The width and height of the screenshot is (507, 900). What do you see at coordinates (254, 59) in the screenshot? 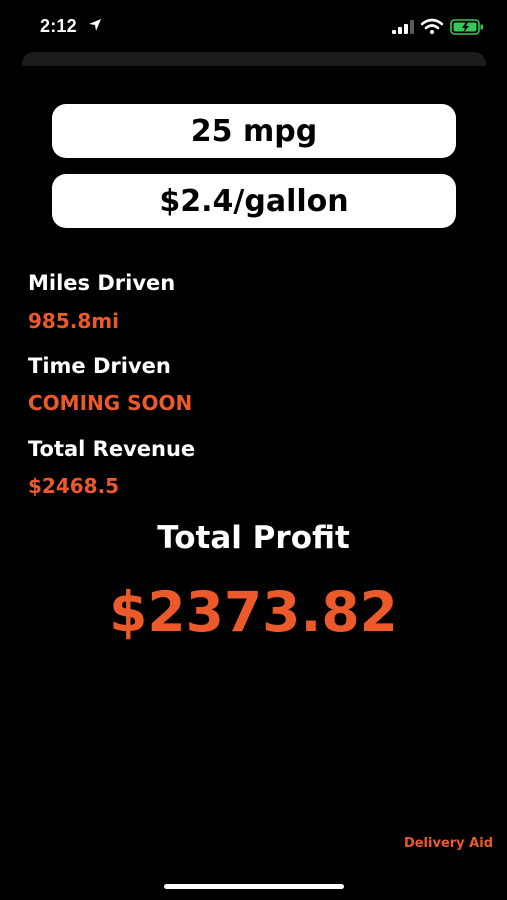
I see `sheet-grabber-edge` at bounding box center [254, 59].